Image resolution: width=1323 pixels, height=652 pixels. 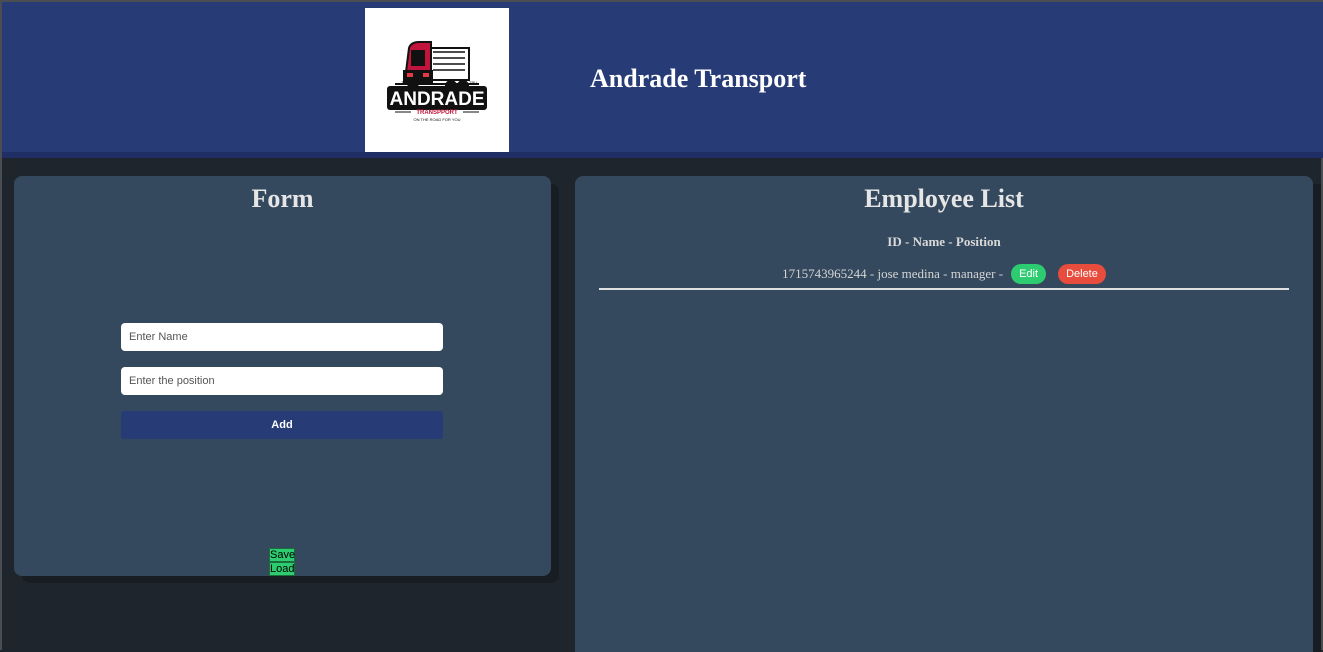 What do you see at coordinates (282, 381) in the screenshot?
I see `position-input` at bounding box center [282, 381].